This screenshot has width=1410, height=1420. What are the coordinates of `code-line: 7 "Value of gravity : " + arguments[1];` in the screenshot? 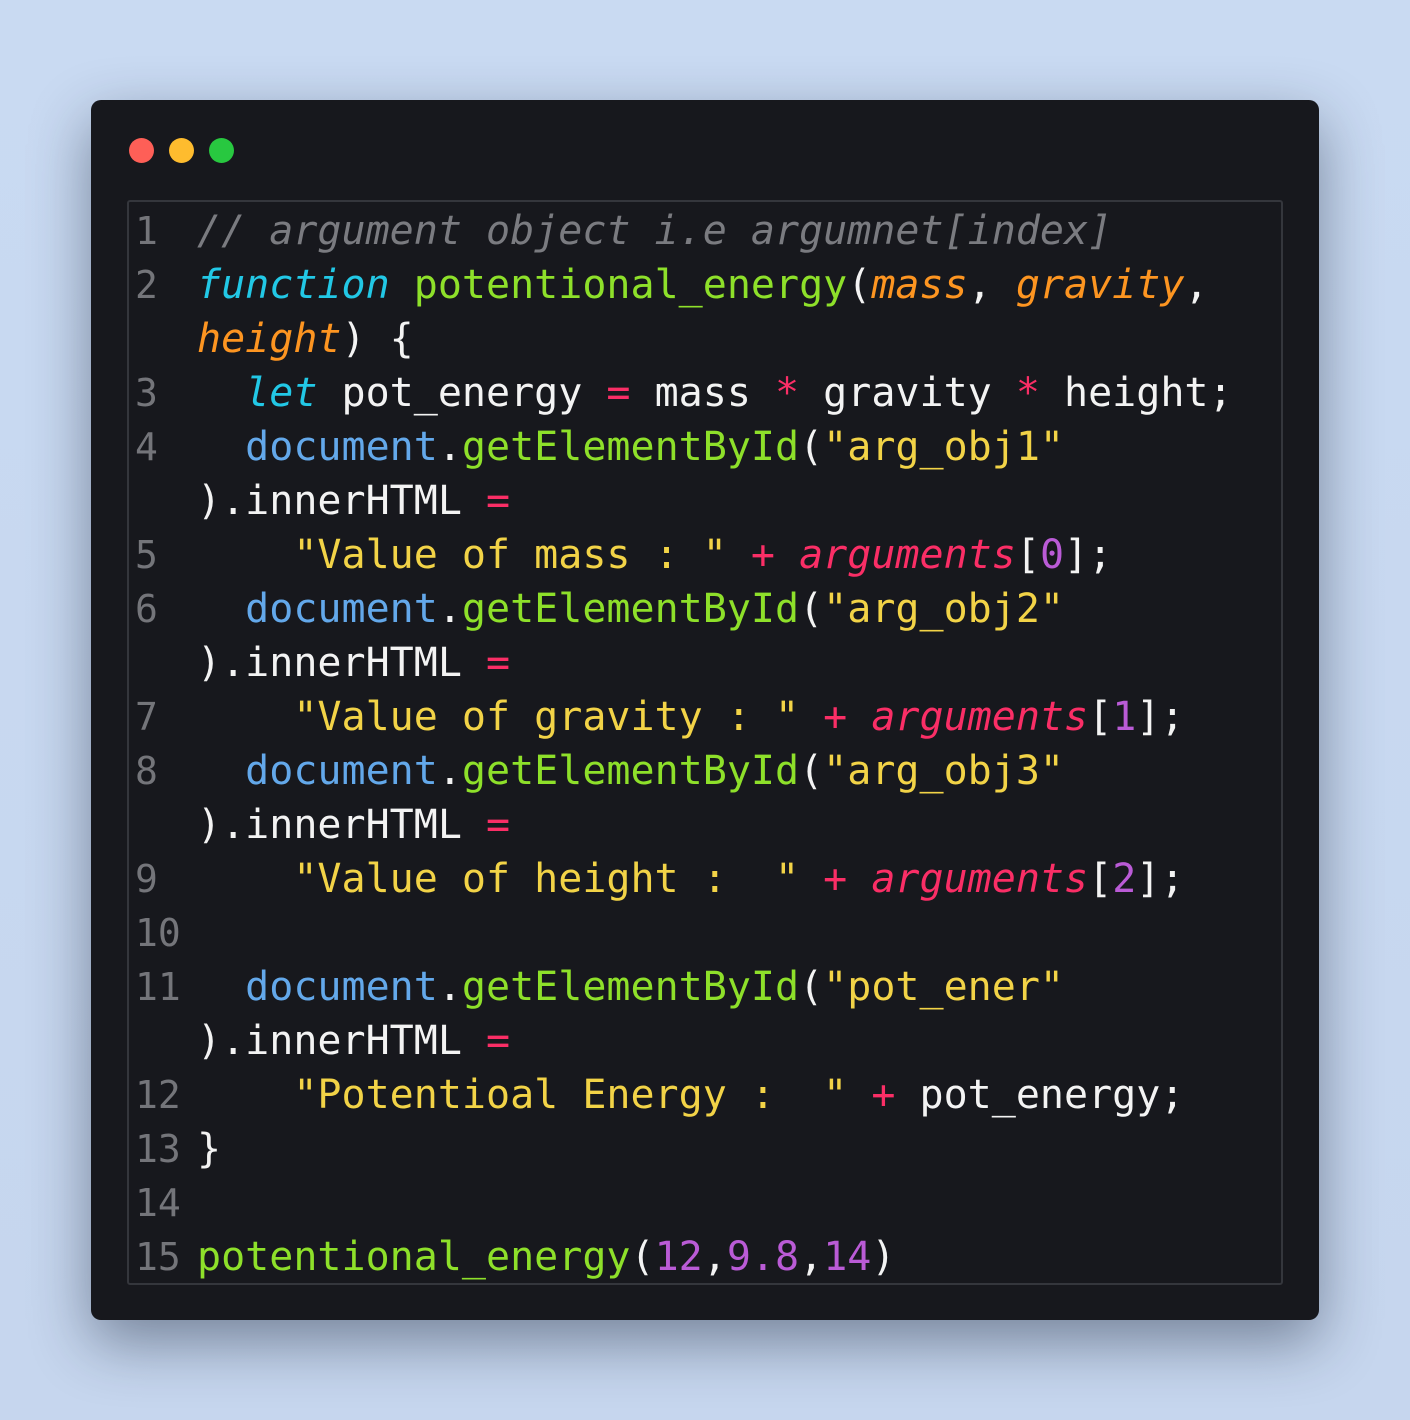 It's located at (705, 717).